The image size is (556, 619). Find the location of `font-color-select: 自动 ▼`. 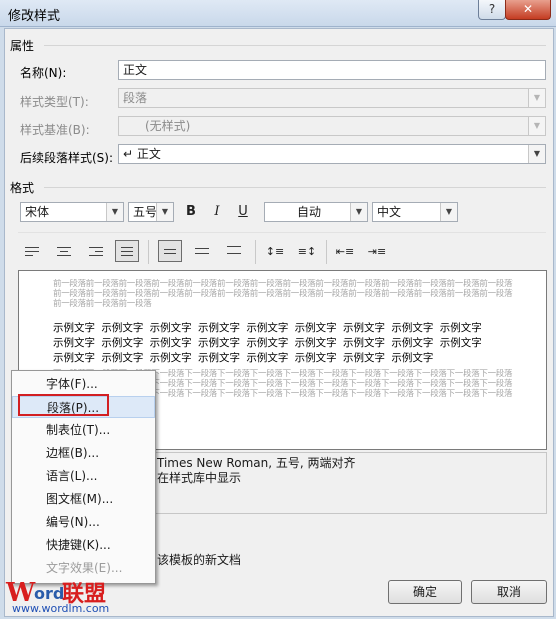

font-color-select: 自动 ▼ is located at coordinates (316, 212).